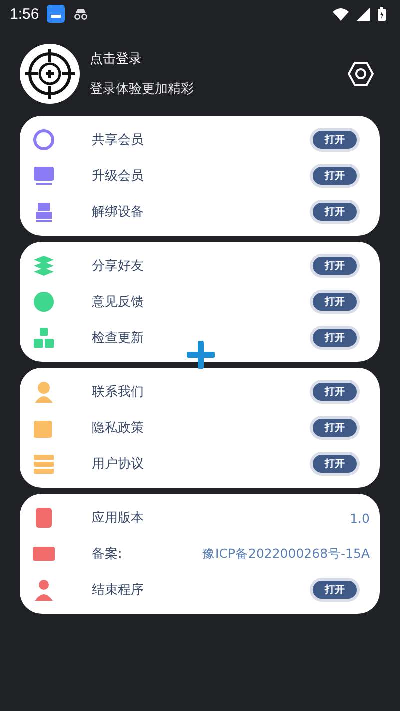 Image resolution: width=400 pixels, height=711 pixels. What do you see at coordinates (118, 212) in the screenshot?
I see `menu-item-label: 解绑设备` at bounding box center [118, 212].